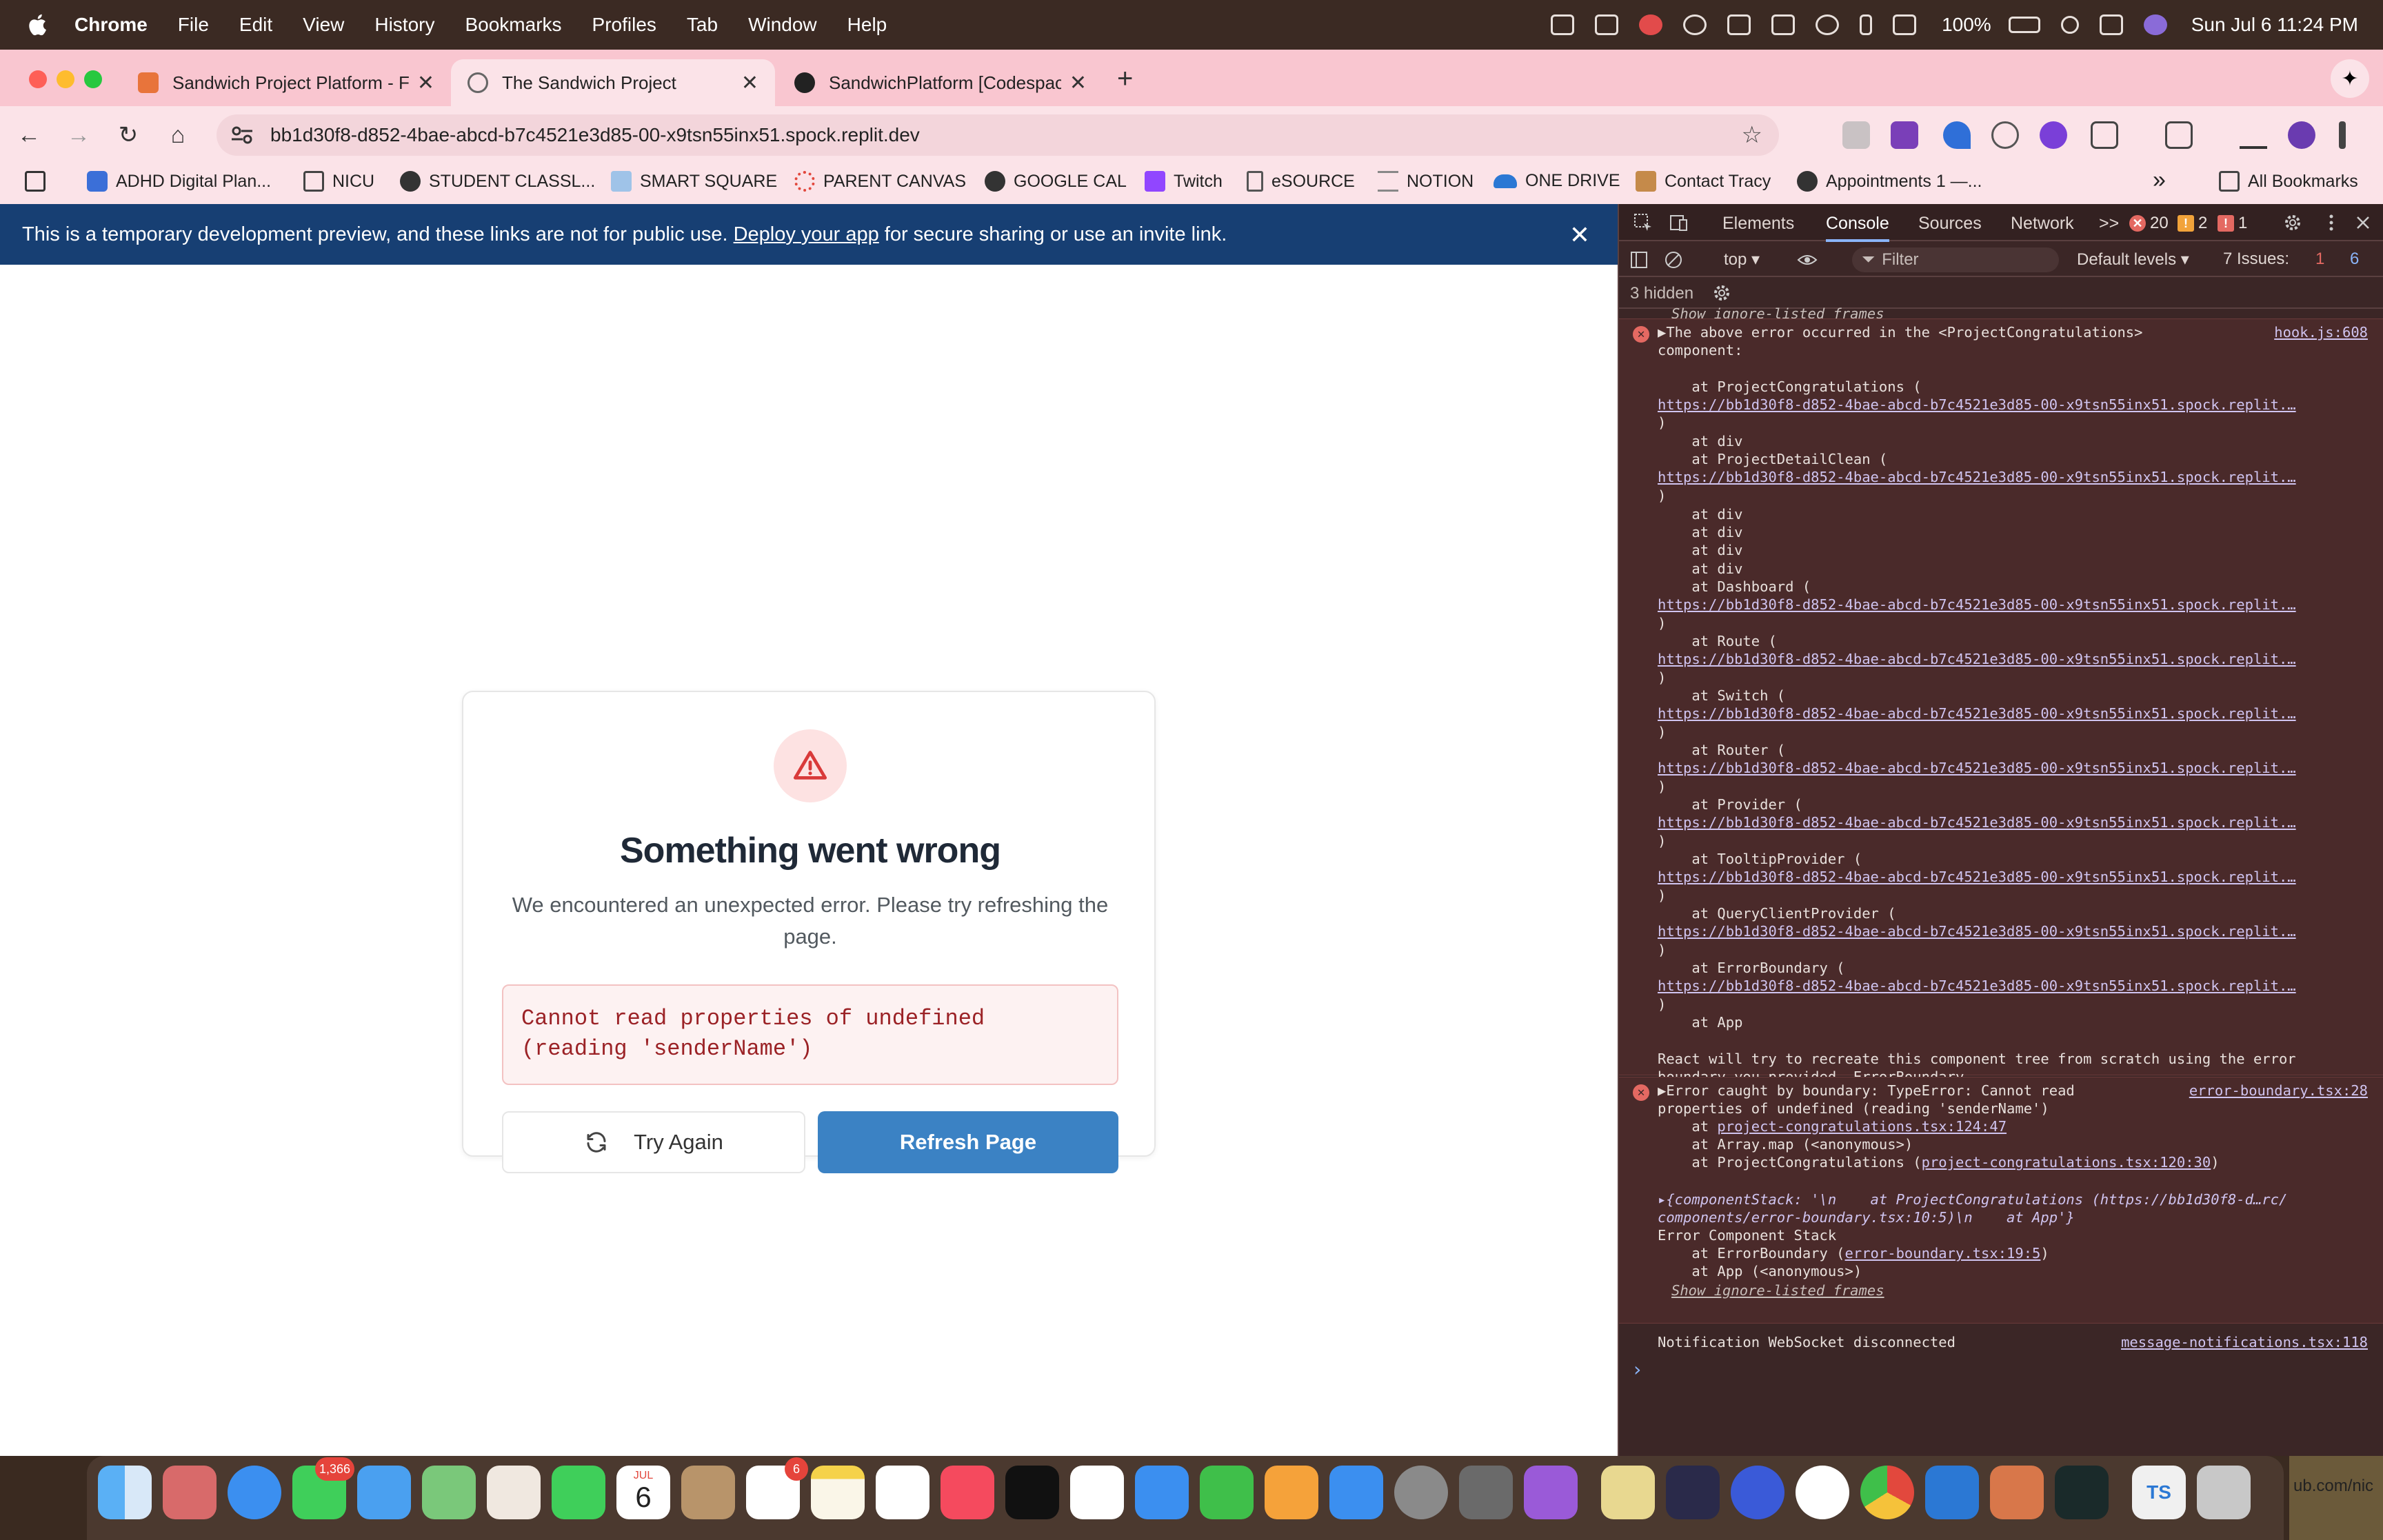  What do you see at coordinates (2288, 182) in the screenshot?
I see `all-bookmarks-folder: All Bookmarks` at bounding box center [2288, 182].